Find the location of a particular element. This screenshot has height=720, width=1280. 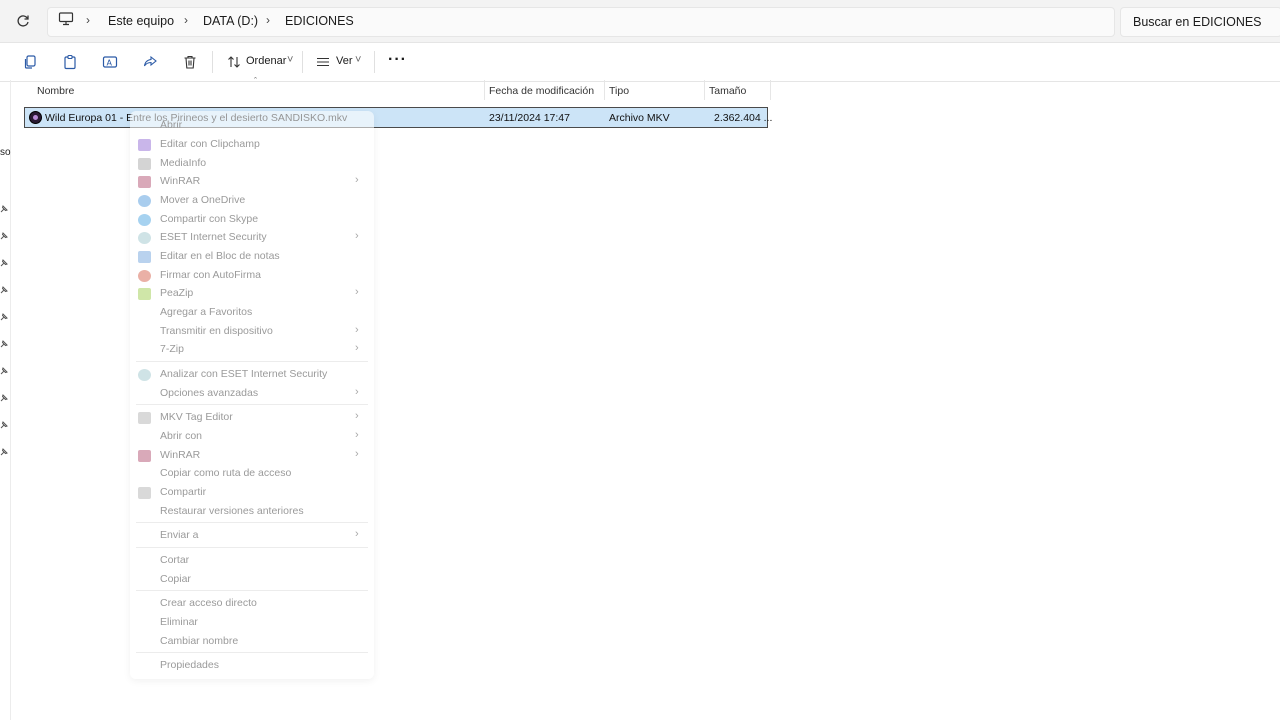

sort-icon is located at coordinates (234, 62).